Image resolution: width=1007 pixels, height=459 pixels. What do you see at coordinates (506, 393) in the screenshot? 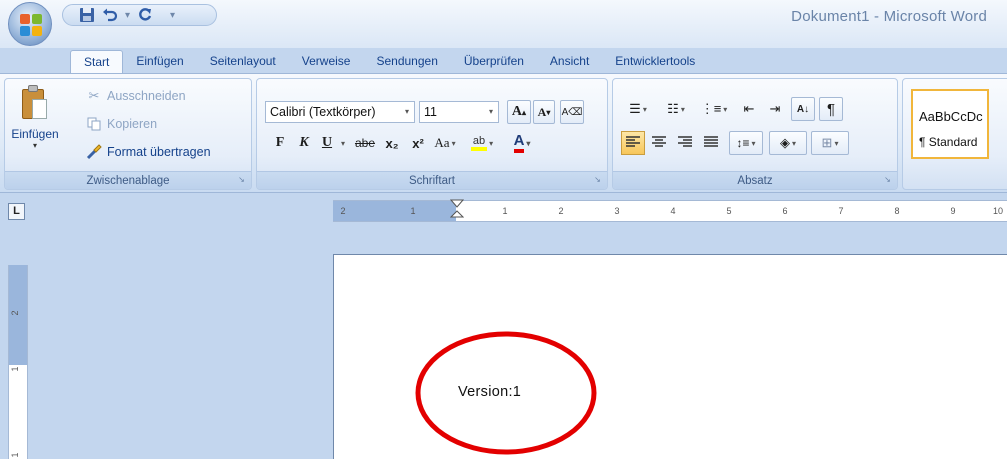
I see `red-circle-annotation` at bounding box center [506, 393].